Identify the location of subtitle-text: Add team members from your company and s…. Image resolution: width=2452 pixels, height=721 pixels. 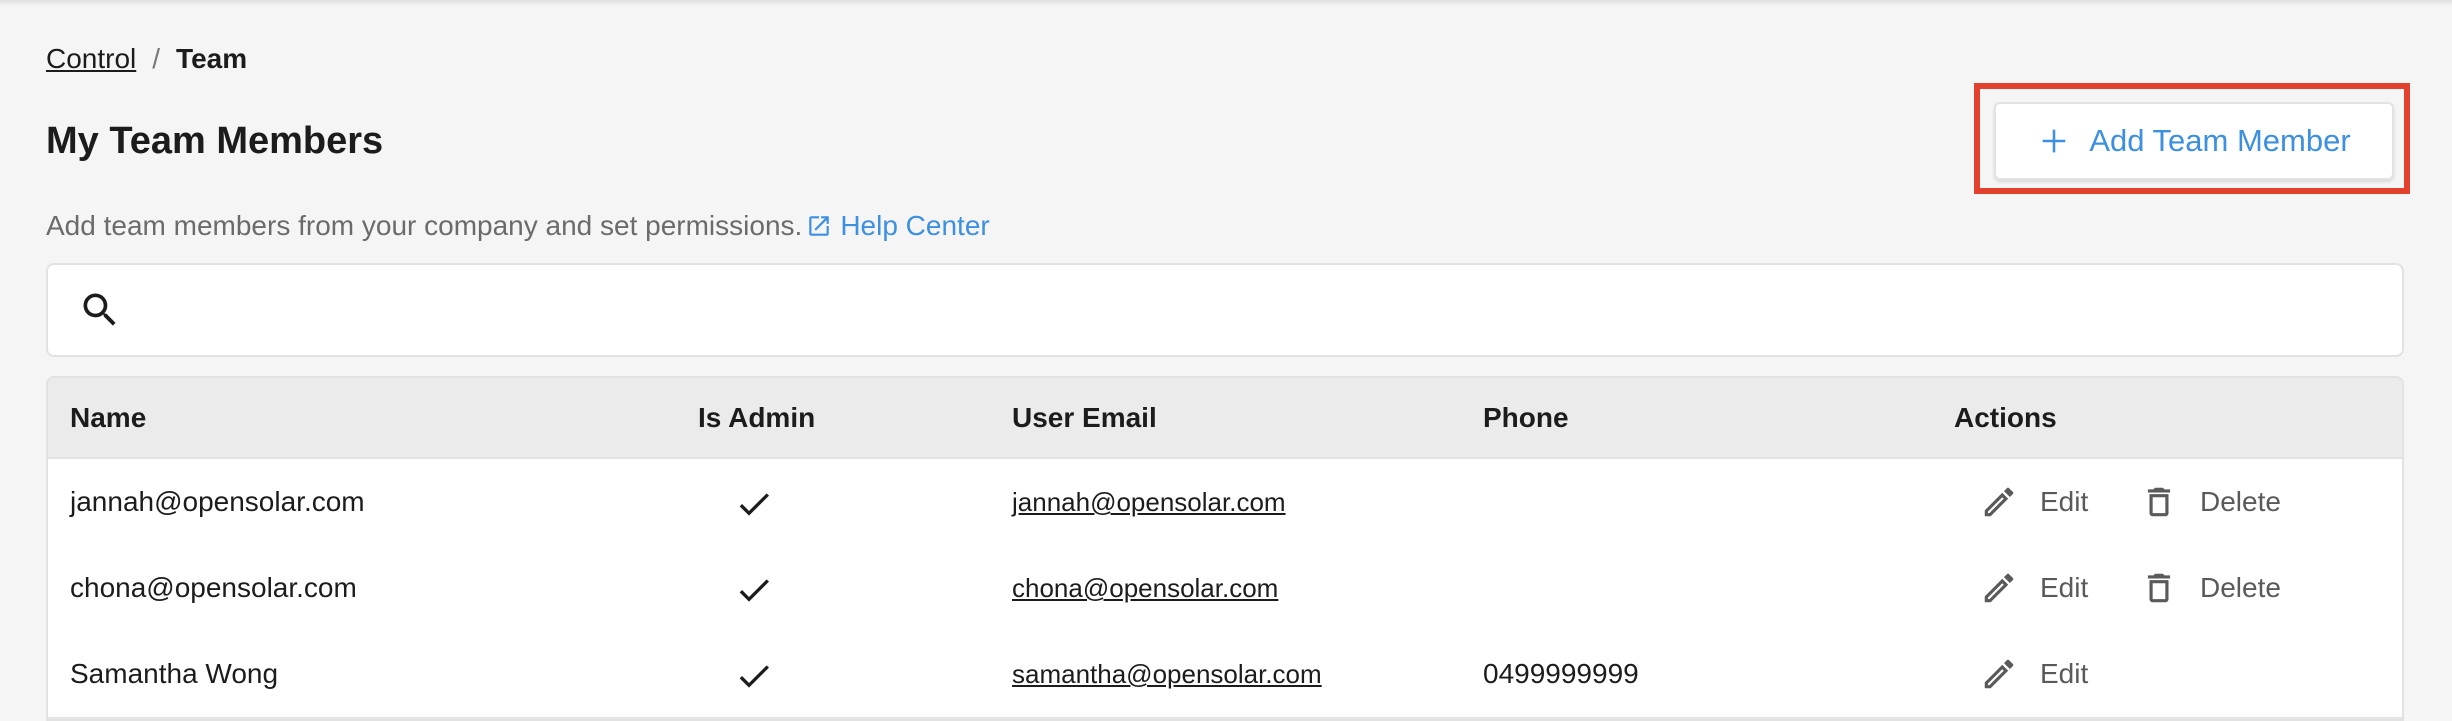
(424, 225).